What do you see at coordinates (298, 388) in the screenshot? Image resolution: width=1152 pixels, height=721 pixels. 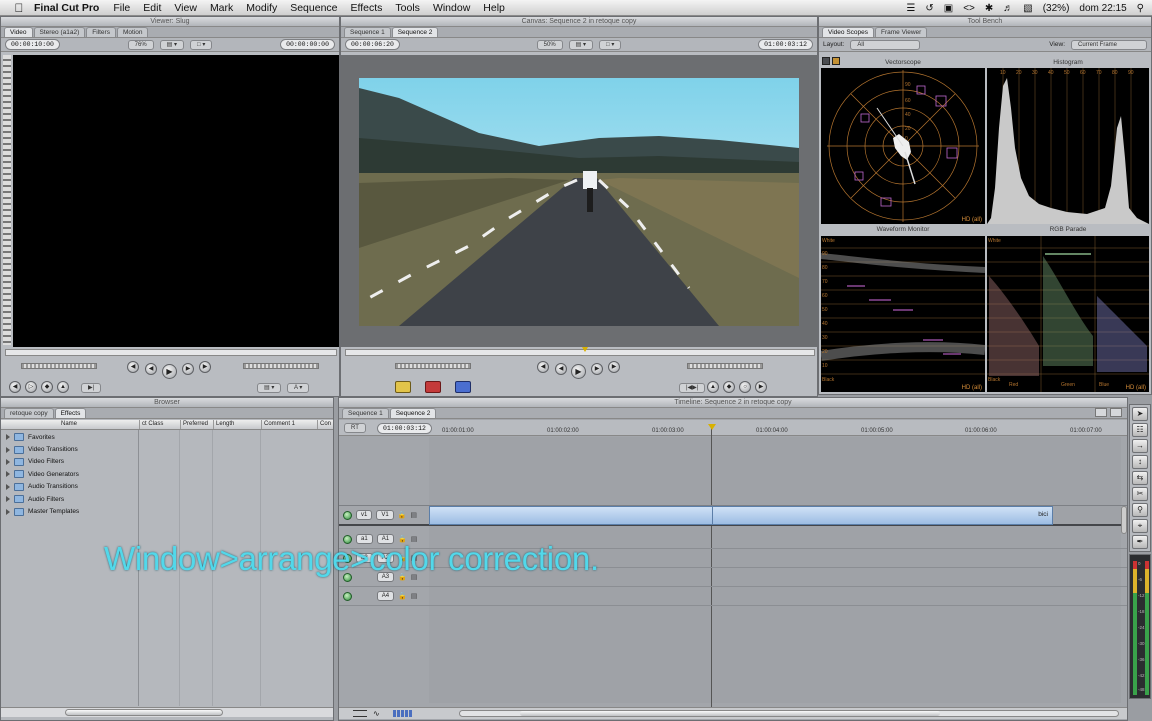 I see `viewer-generator-popup: A ▾` at bounding box center [298, 388].